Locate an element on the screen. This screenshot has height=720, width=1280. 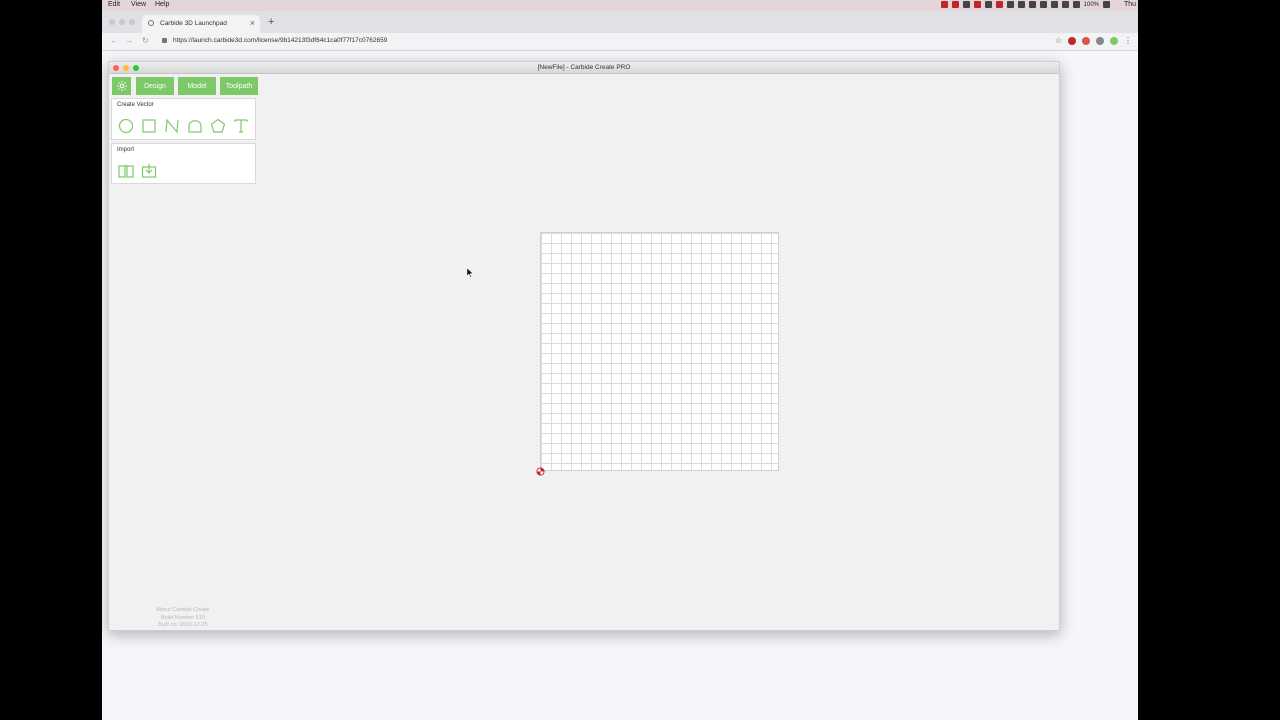
menu-bar-clock: Thu is located at coordinates (1130, 4).